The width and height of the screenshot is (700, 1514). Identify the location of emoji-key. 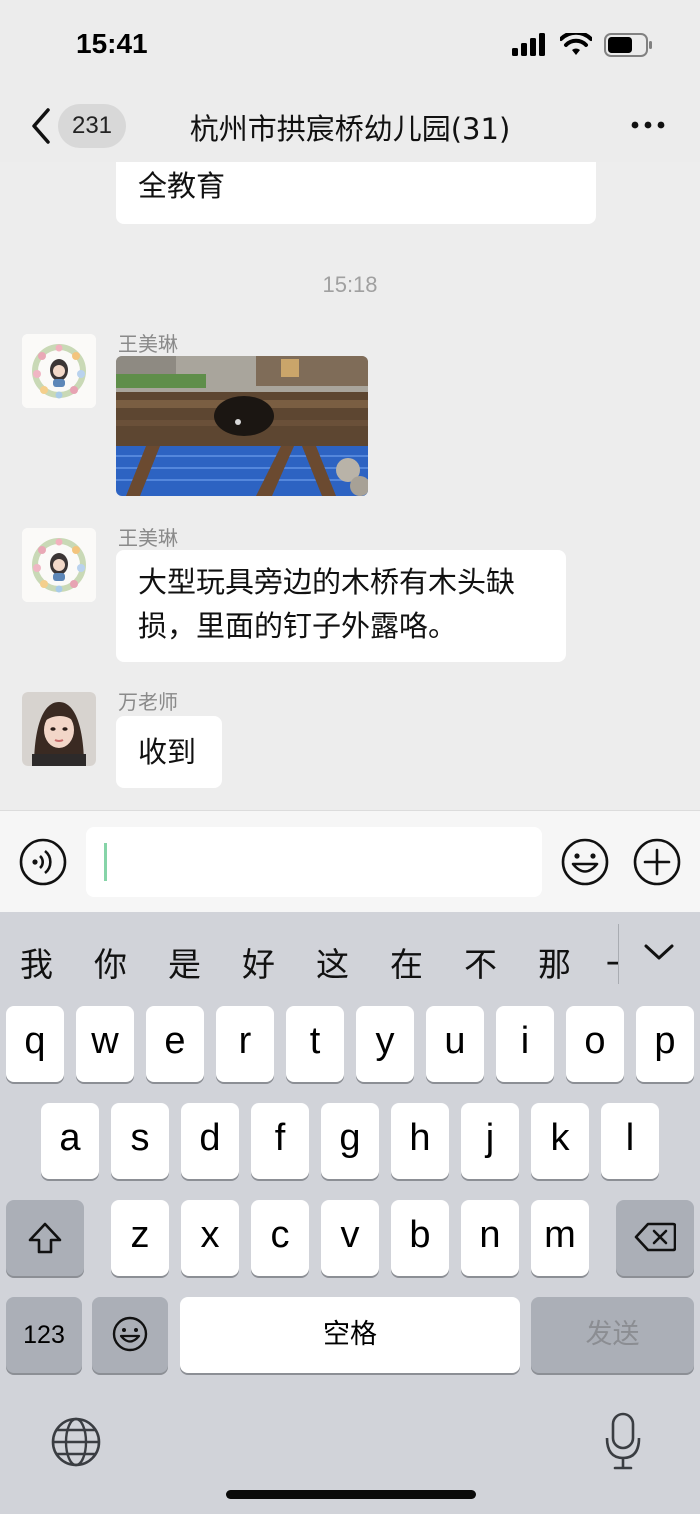
(130, 1335).